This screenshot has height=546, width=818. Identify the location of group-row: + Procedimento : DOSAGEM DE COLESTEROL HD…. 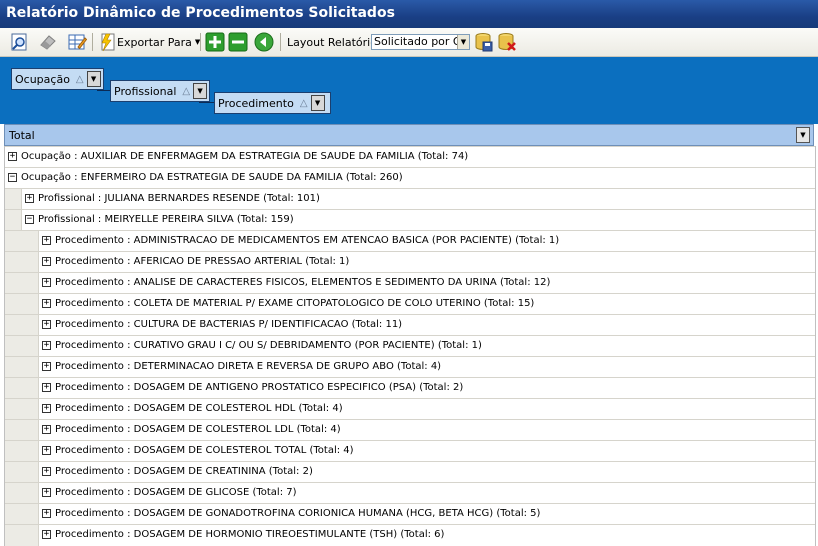
(410, 409).